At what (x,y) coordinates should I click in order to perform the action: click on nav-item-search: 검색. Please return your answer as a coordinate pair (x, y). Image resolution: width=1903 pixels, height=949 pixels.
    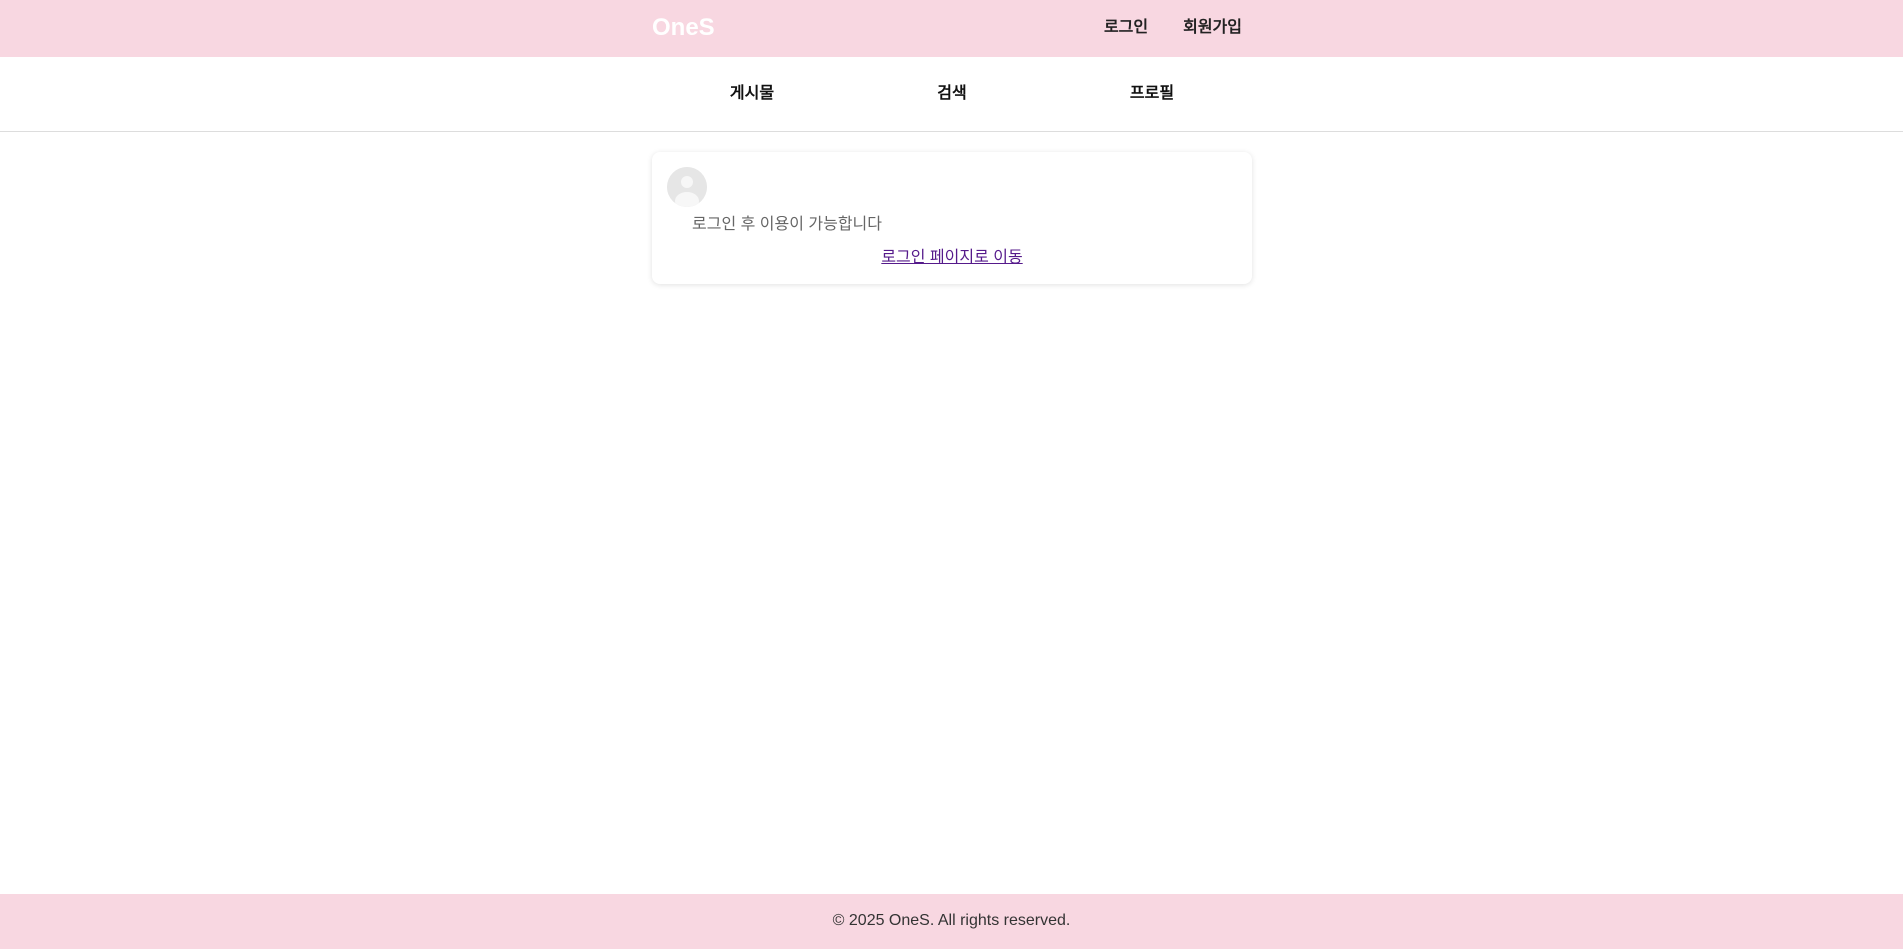
    Looking at the image, I should click on (951, 94).